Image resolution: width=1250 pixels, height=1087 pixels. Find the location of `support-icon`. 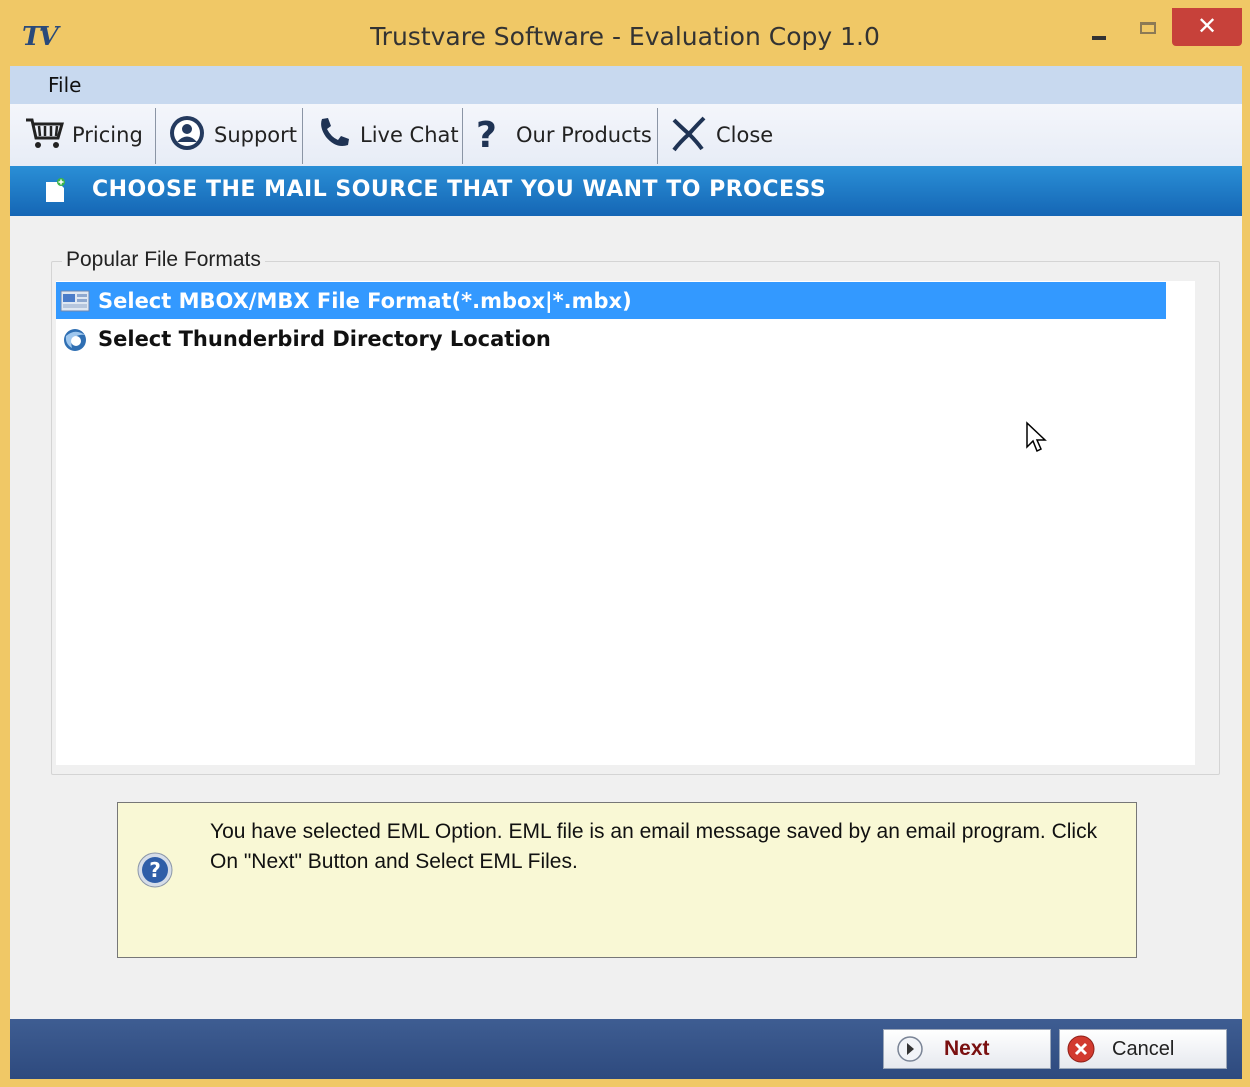

support-icon is located at coordinates (187, 135).